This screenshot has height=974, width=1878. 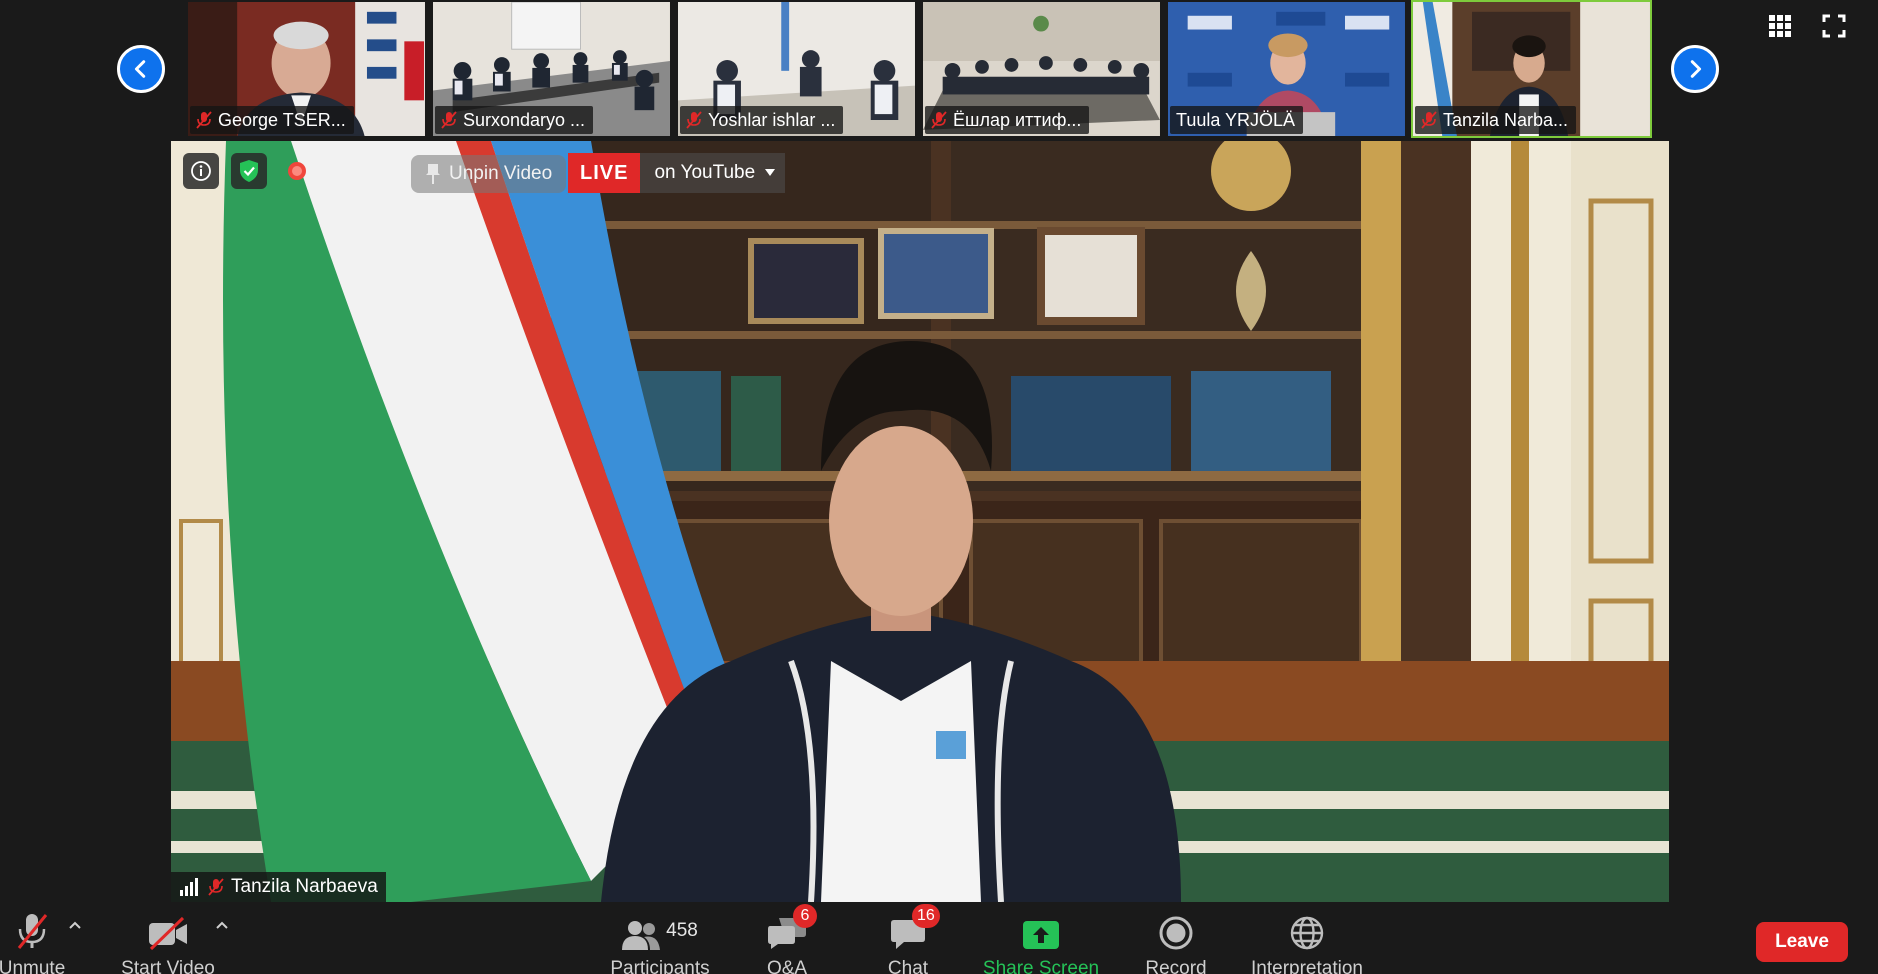 I want to click on leave-meeting-button: Leave, so click(x=1802, y=942).